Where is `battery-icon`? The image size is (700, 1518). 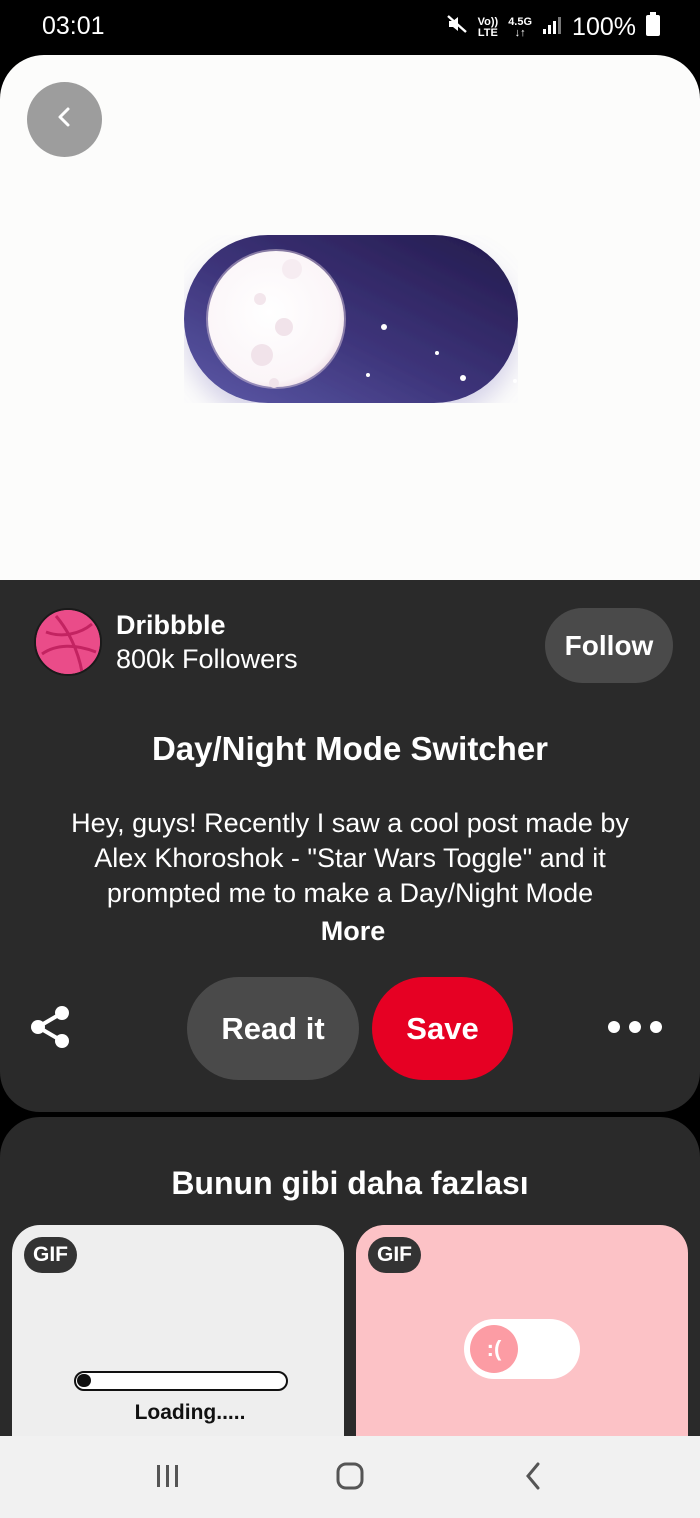
battery-icon is located at coordinates (653, 27).